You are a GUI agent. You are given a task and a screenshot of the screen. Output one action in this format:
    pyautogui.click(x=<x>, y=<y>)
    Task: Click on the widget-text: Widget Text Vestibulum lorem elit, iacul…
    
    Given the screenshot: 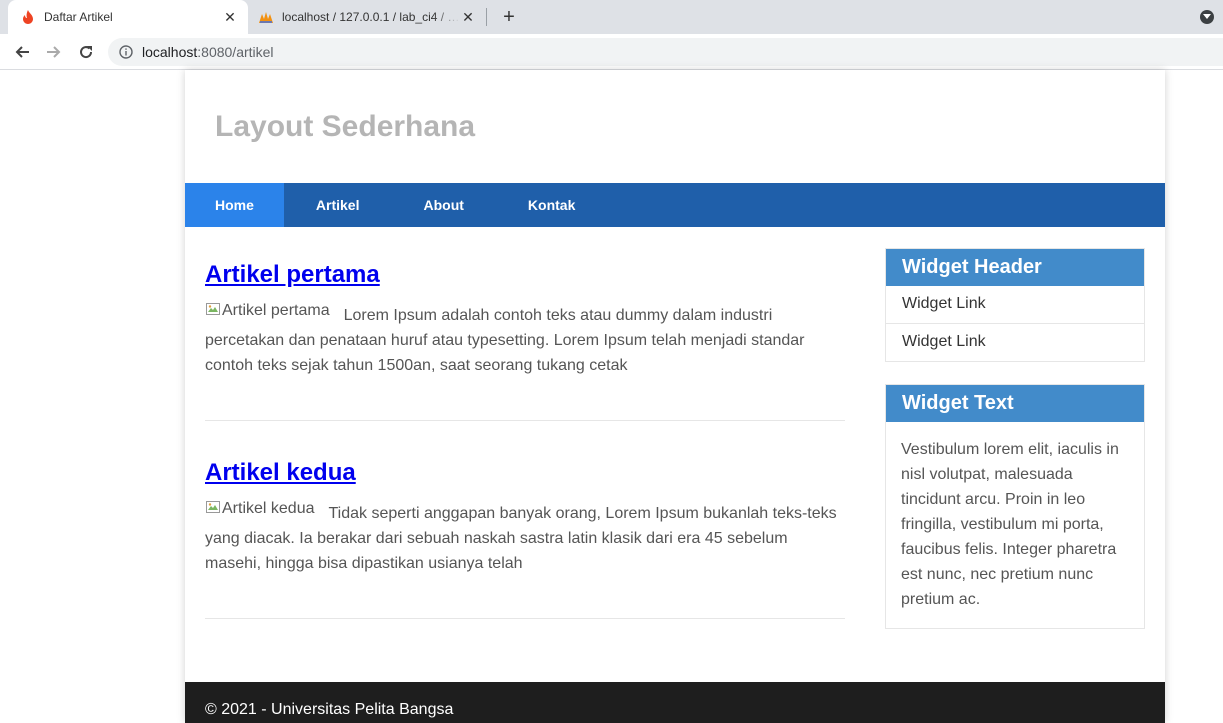 What is the action you would take?
    pyautogui.click(x=1015, y=506)
    